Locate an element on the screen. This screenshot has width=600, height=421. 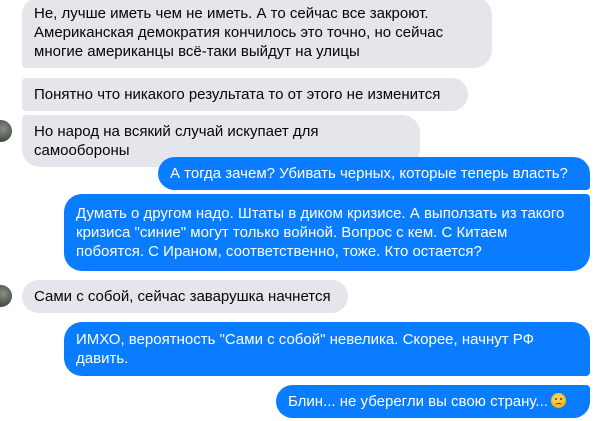
message-bubble-incoming: Сами с собой, сейчас заварушка начнется is located at coordinates (185, 296).